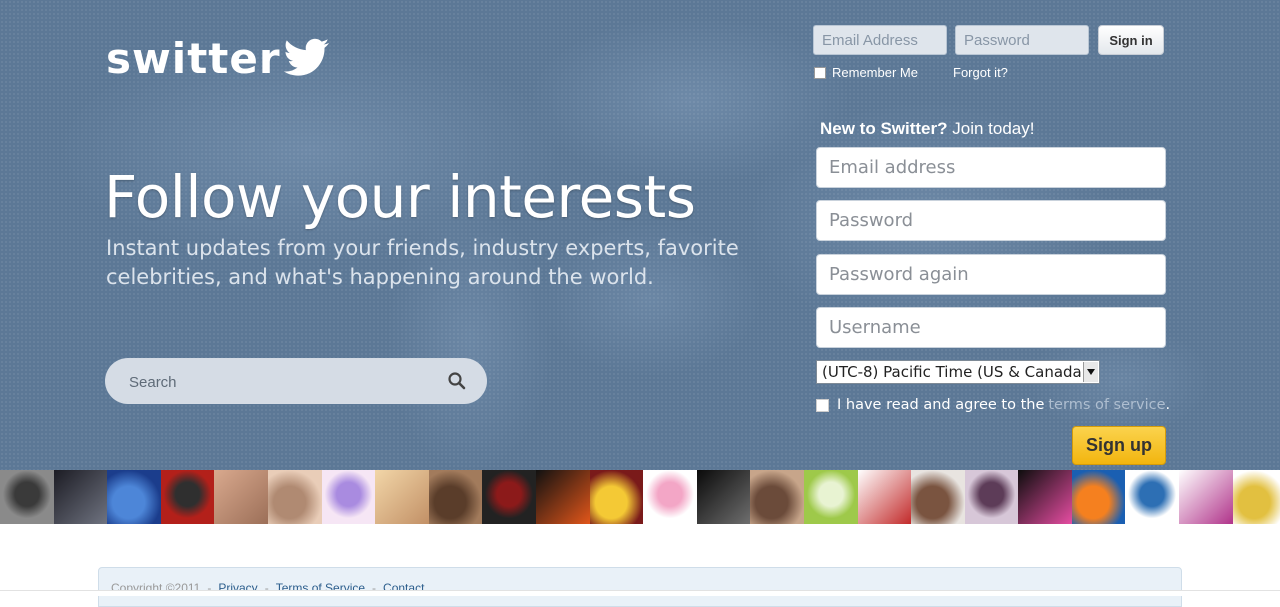  What do you see at coordinates (457, 381) in the screenshot?
I see `search-icon` at bounding box center [457, 381].